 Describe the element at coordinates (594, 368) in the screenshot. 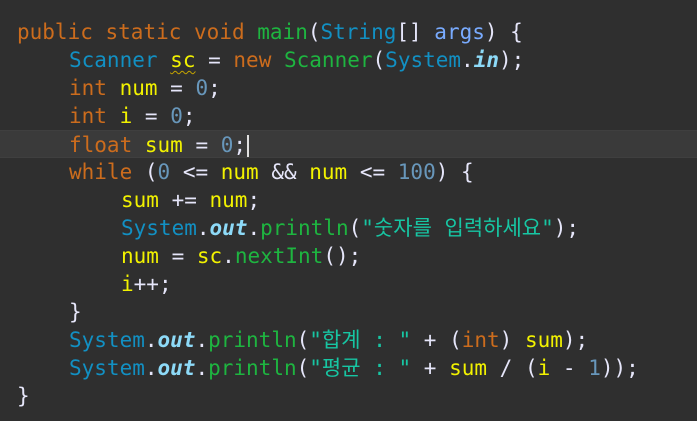

I see `code-token: 1` at that location.